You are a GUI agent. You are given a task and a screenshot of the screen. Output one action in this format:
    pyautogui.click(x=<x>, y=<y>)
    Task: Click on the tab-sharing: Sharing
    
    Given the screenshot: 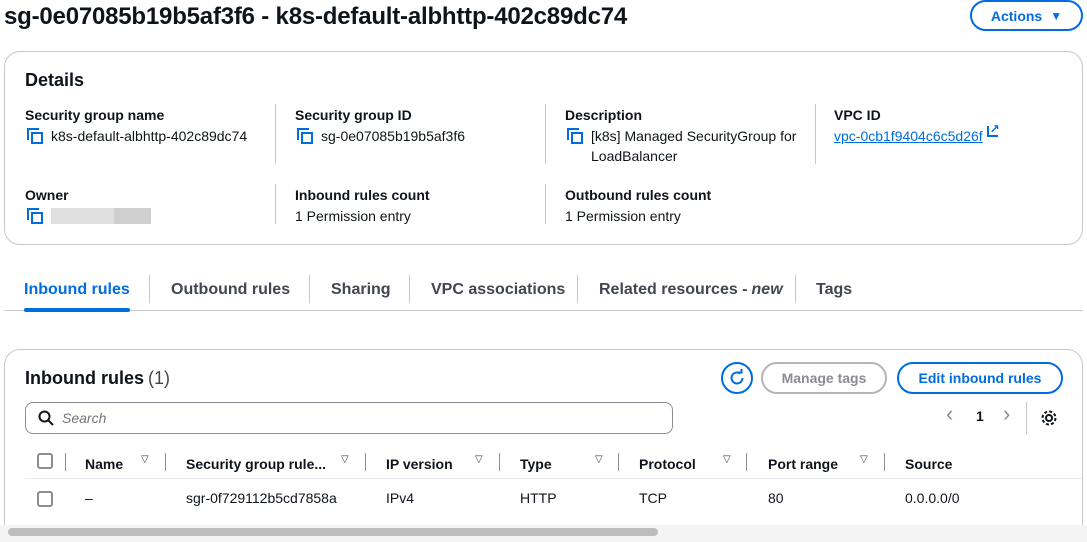 What is the action you would take?
    pyautogui.click(x=361, y=289)
    